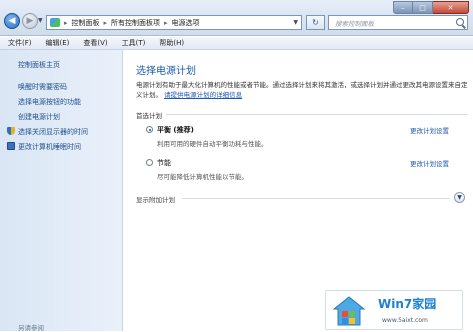 The image size is (473, 332). I want to click on balanced-plan-radio, so click(149, 129).